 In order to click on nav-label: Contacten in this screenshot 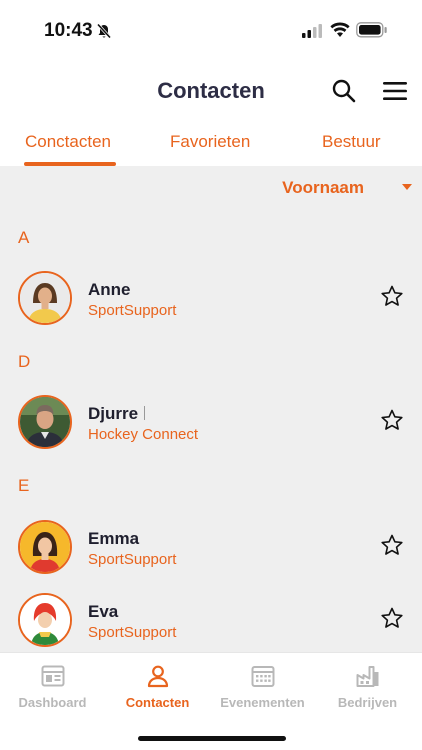, I will do `click(157, 702)`.